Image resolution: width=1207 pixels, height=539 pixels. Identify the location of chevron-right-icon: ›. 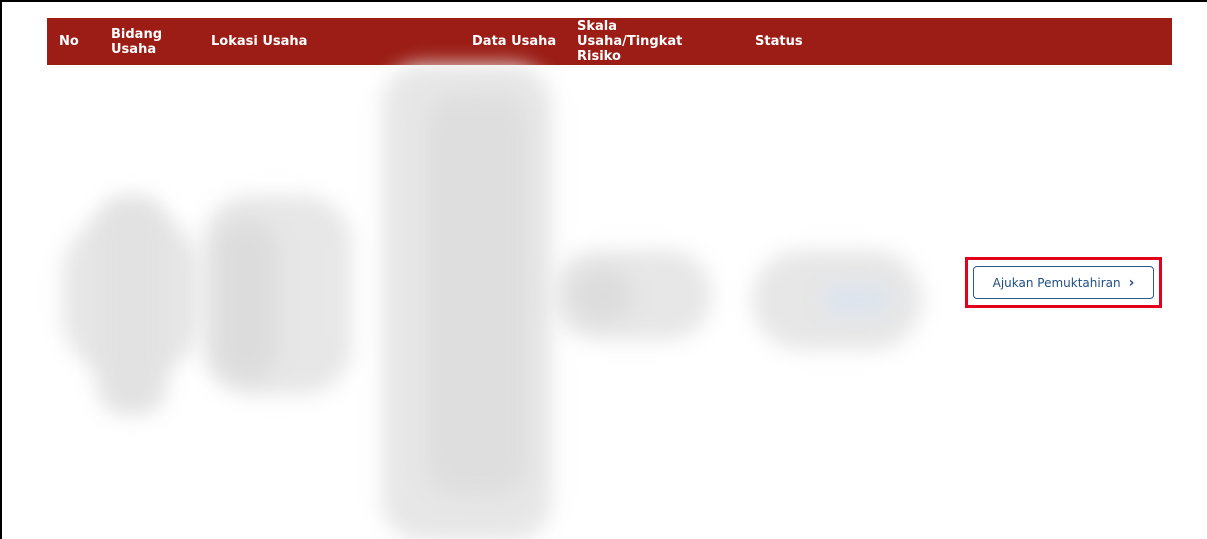
(1131, 282).